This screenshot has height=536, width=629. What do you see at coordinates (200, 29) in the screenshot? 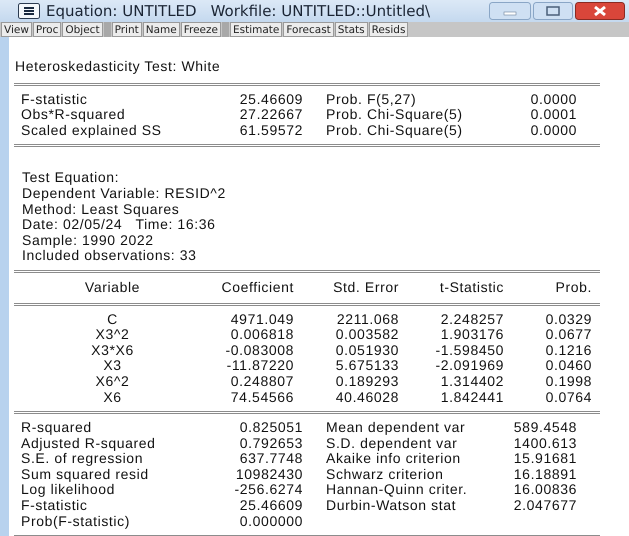
I see `toolbar-button: Freeze` at bounding box center [200, 29].